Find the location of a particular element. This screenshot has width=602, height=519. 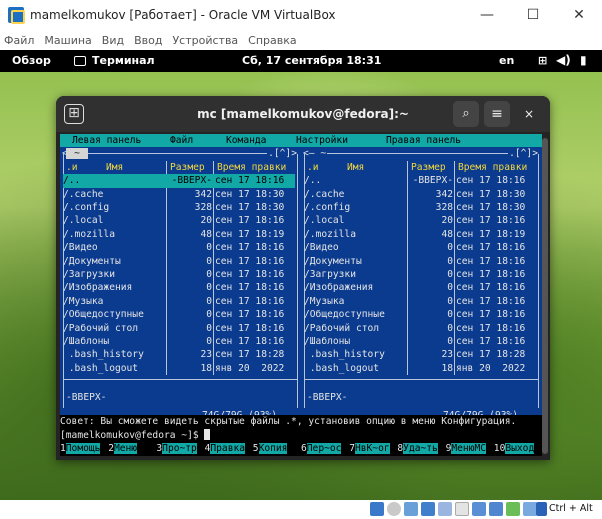

file-name: /Загрузки is located at coordinates (89, 274).